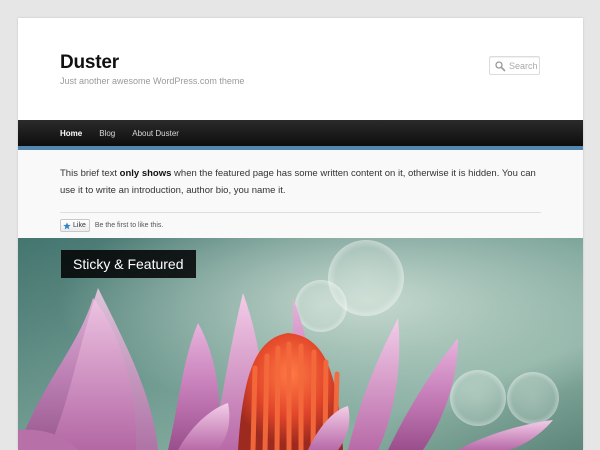  What do you see at coordinates (152, 81) in the screenshot?
I see `site-tagline: Just another awesome WordPress.com theme` at bounding box center [152, 81].